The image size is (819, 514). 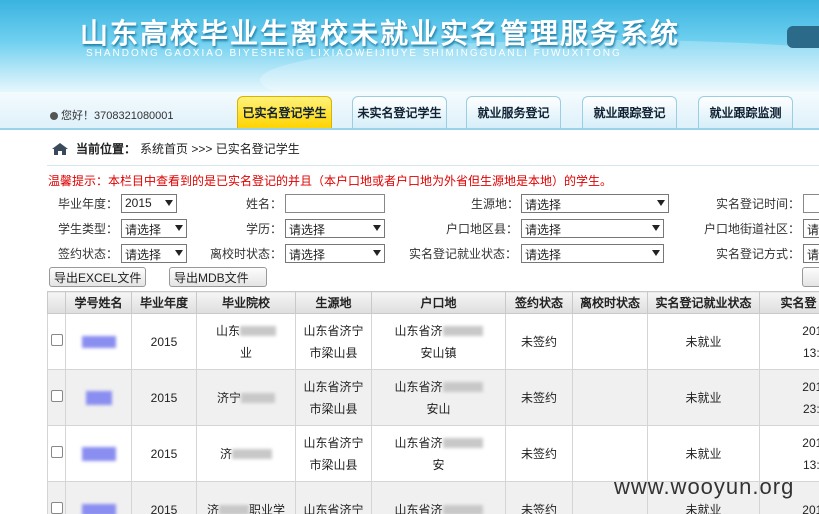 What do you see at coordinates (438, 453) in the screenshot?
I see `hukou-cell: 山东省济安` at bounding box center [438, 453].